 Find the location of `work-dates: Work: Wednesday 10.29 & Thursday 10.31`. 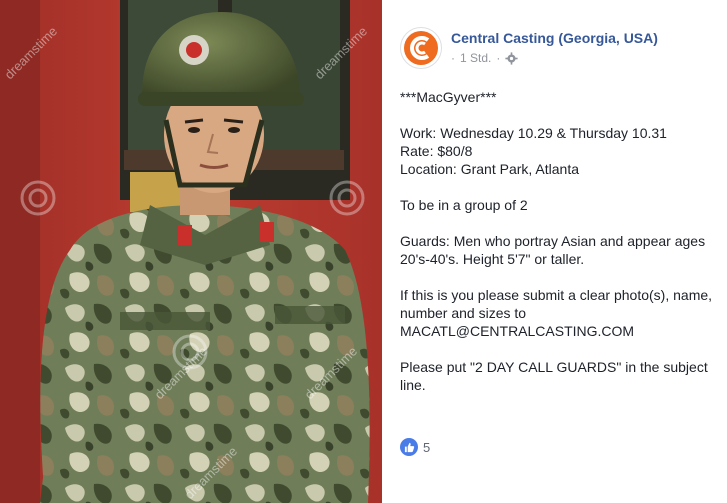

work-dates: Work: Wednesday 10.29 & Thursday 10.31 is located at coordinates (533, 133).